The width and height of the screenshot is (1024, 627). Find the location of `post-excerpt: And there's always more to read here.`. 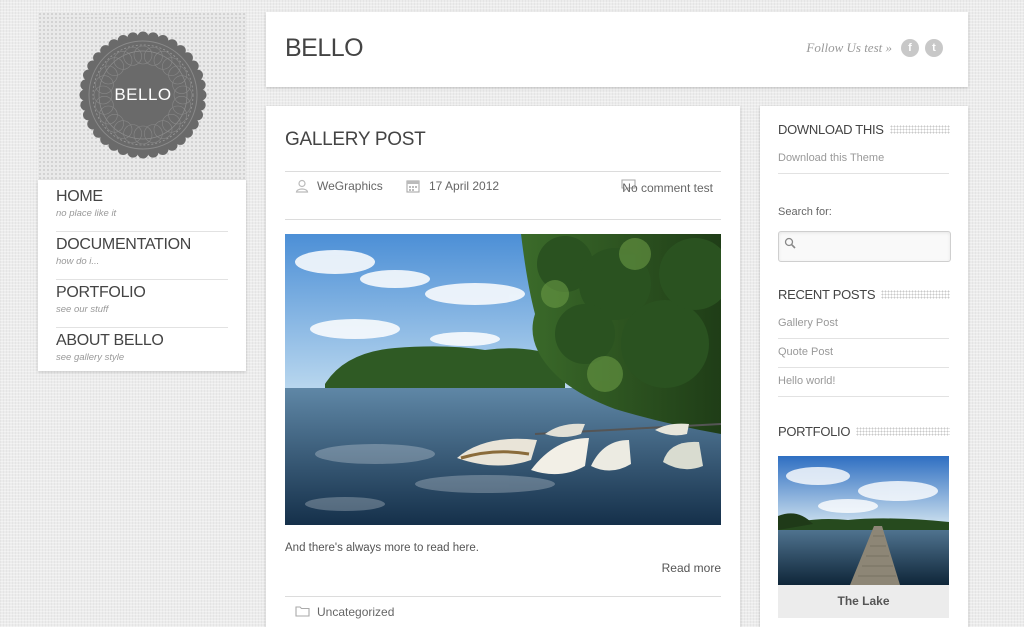

post-excerpt: And there's always more to read here. is located at coordinates (382, 548).